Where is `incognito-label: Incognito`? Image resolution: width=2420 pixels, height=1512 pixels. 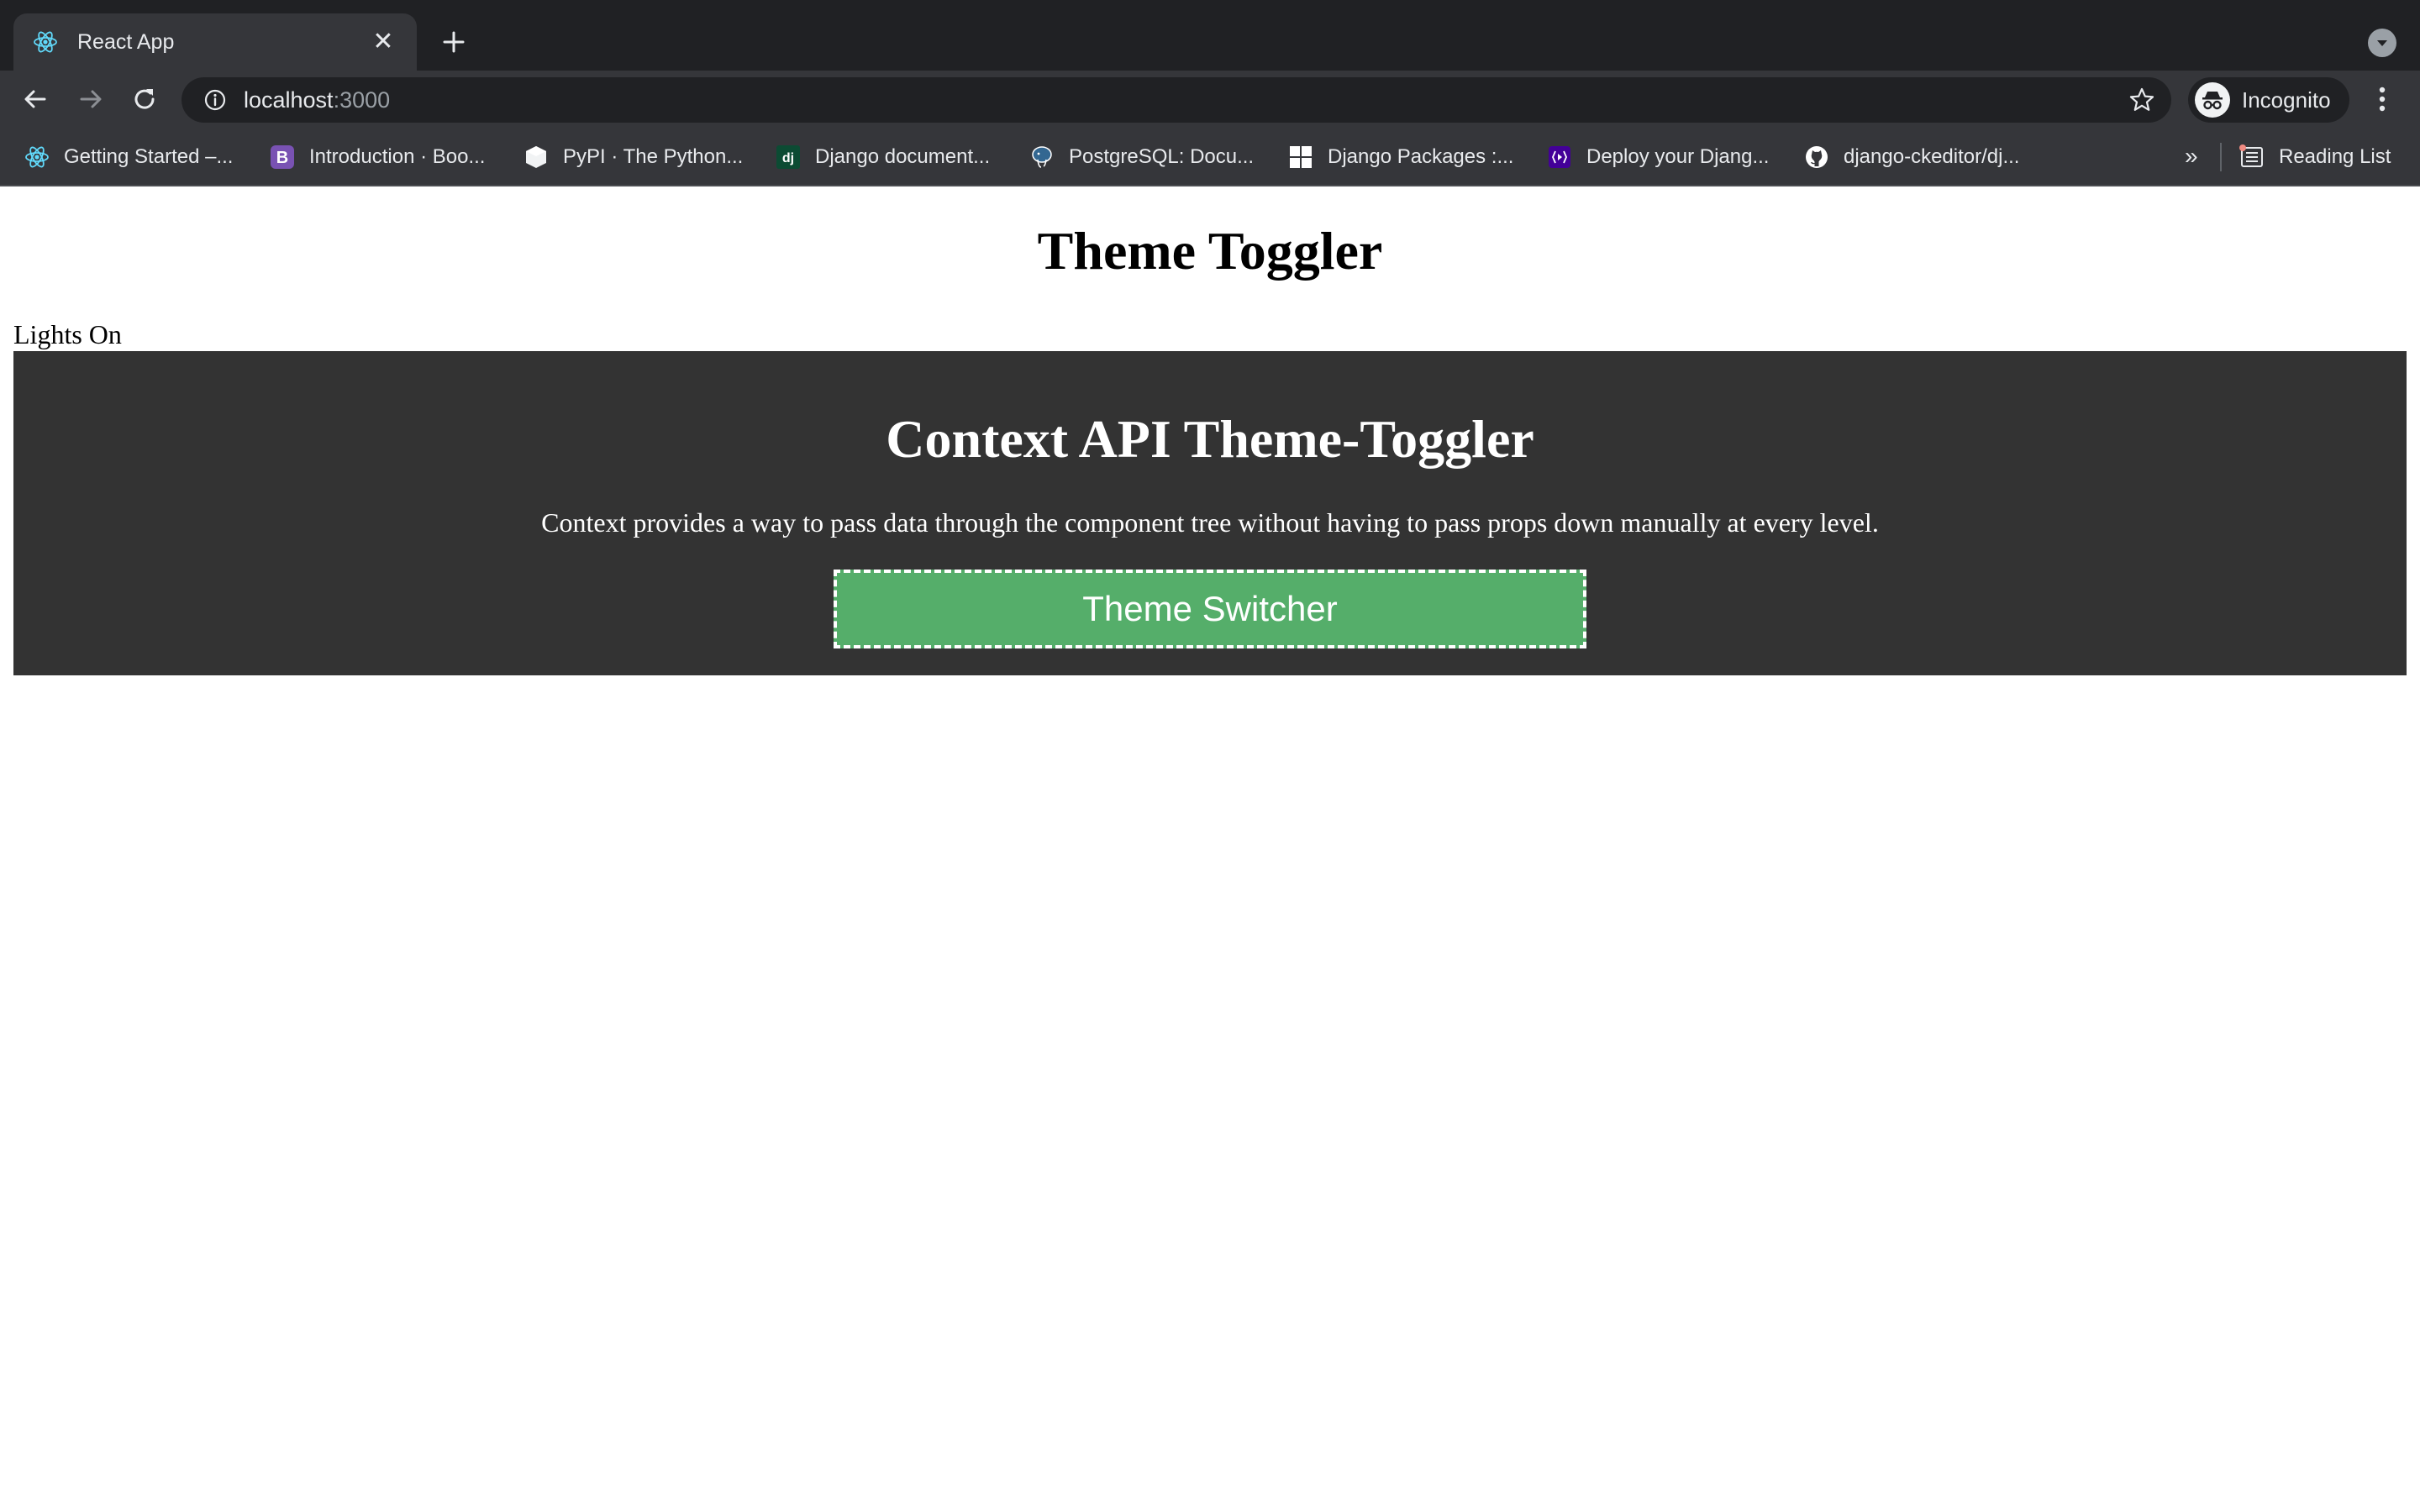
incognito-label: Incognito is located at coordinates (2286, 100).